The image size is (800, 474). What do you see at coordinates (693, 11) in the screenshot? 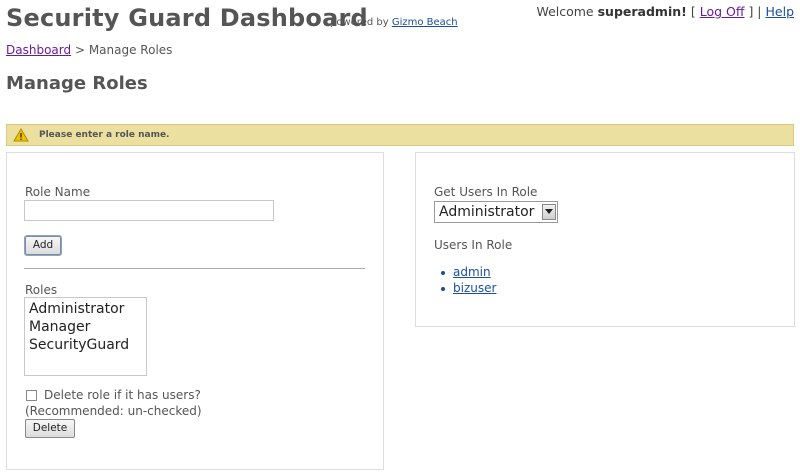
I see `bracket-open: [` at bounding box center [693, 11].